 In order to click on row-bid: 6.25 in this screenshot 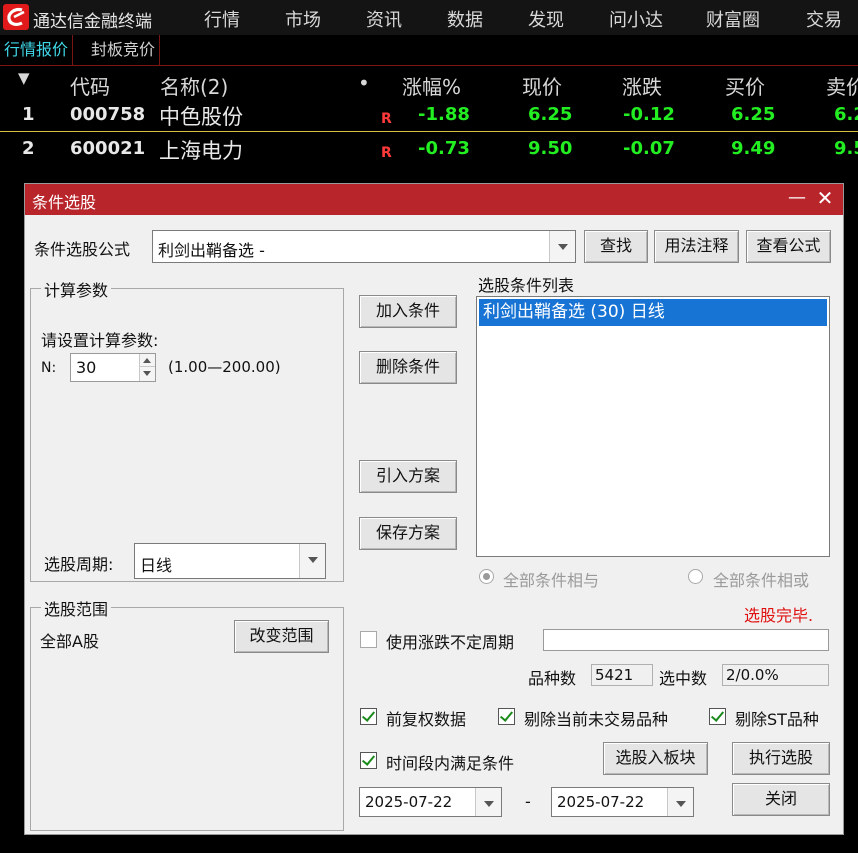, I will do `click(753, 114)`.